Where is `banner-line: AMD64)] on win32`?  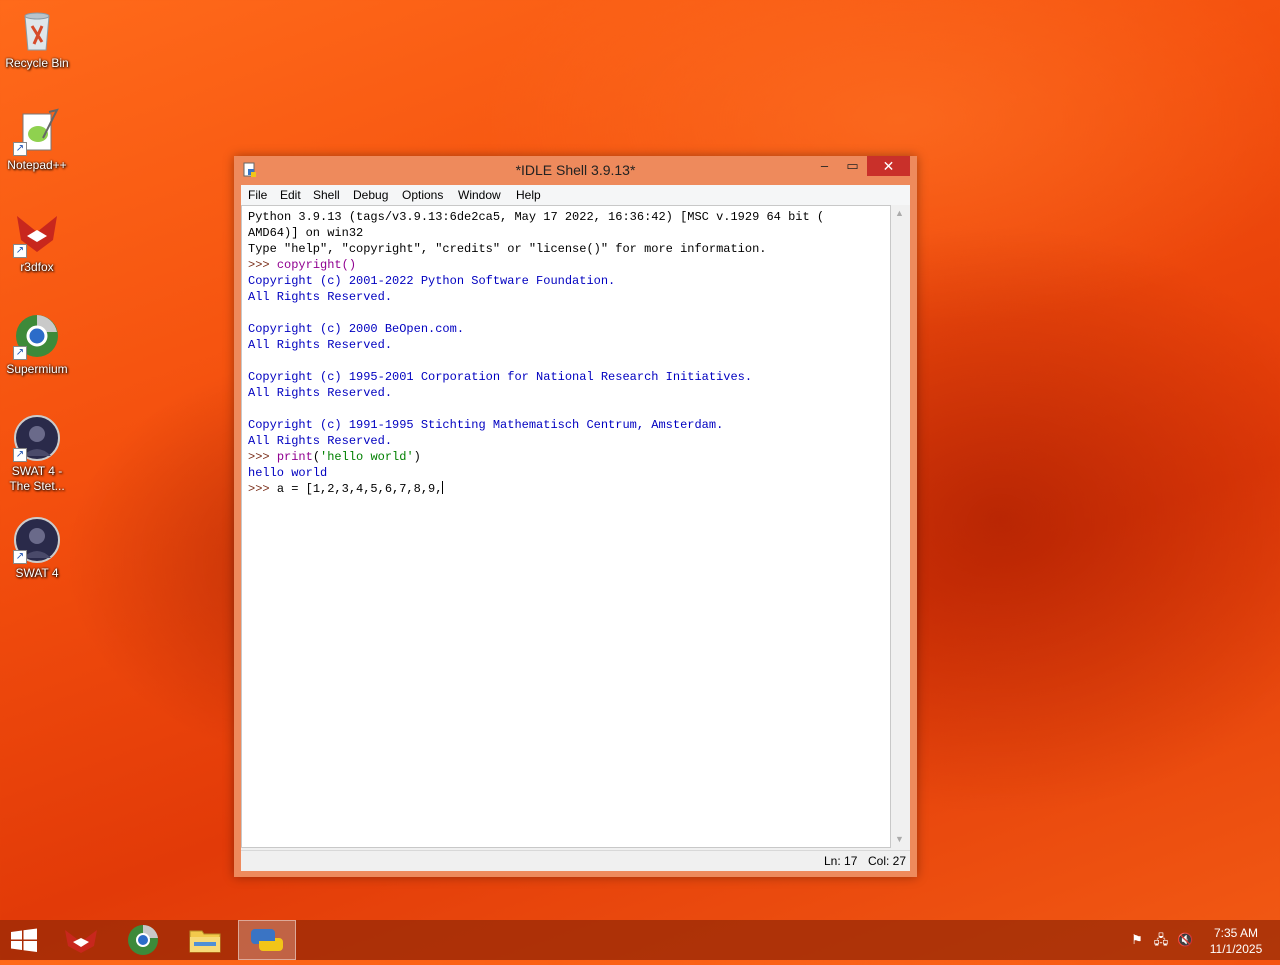 banner-line: AMD64)] on win32 is located at coordinates (306, 233).